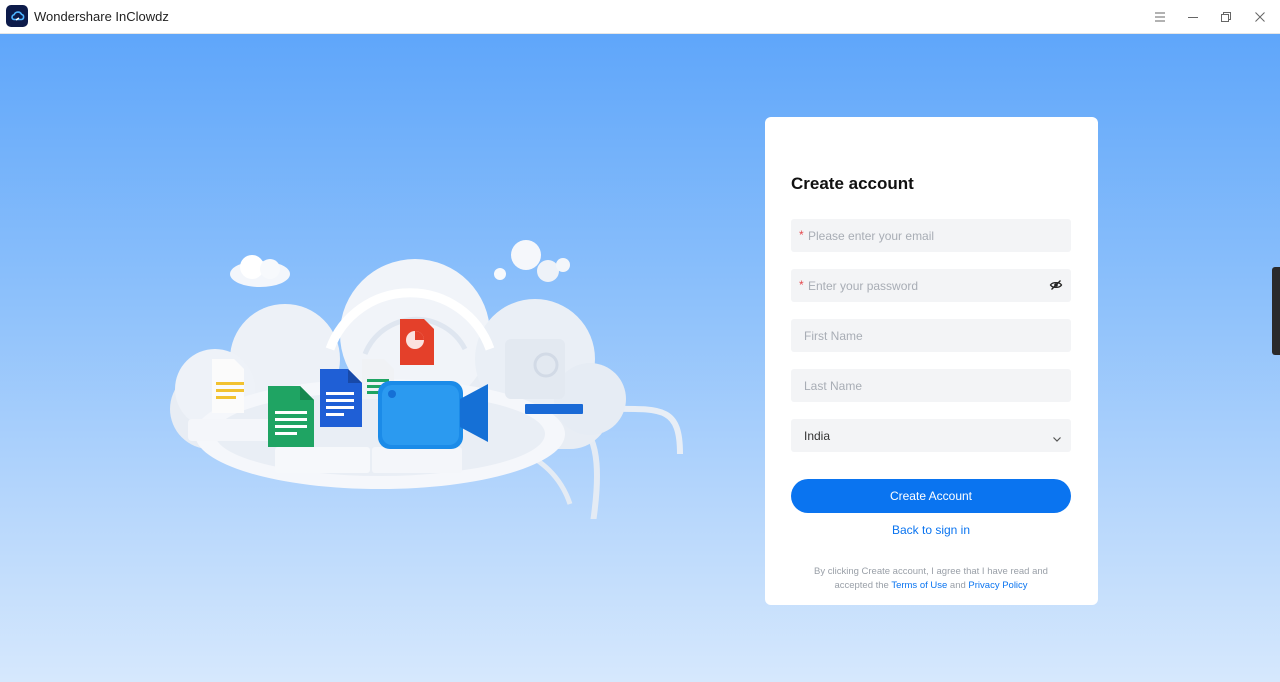 This screenshot has width=1280, height=682. What do you see at coordinates (260, 271) in the screenshot?
I see `small-cloud-left` at bounding box center [260, 271].